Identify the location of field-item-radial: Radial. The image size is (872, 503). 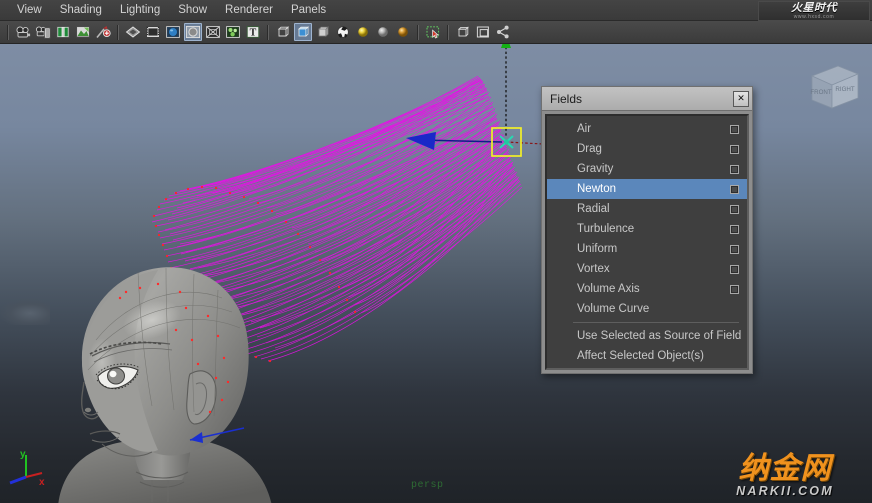
(647, 209).